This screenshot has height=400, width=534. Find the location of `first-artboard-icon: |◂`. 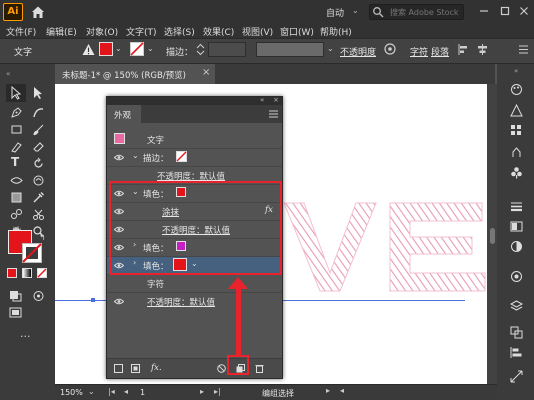

first-artboard-icon: |◂ is located at coordinates (111, 391).